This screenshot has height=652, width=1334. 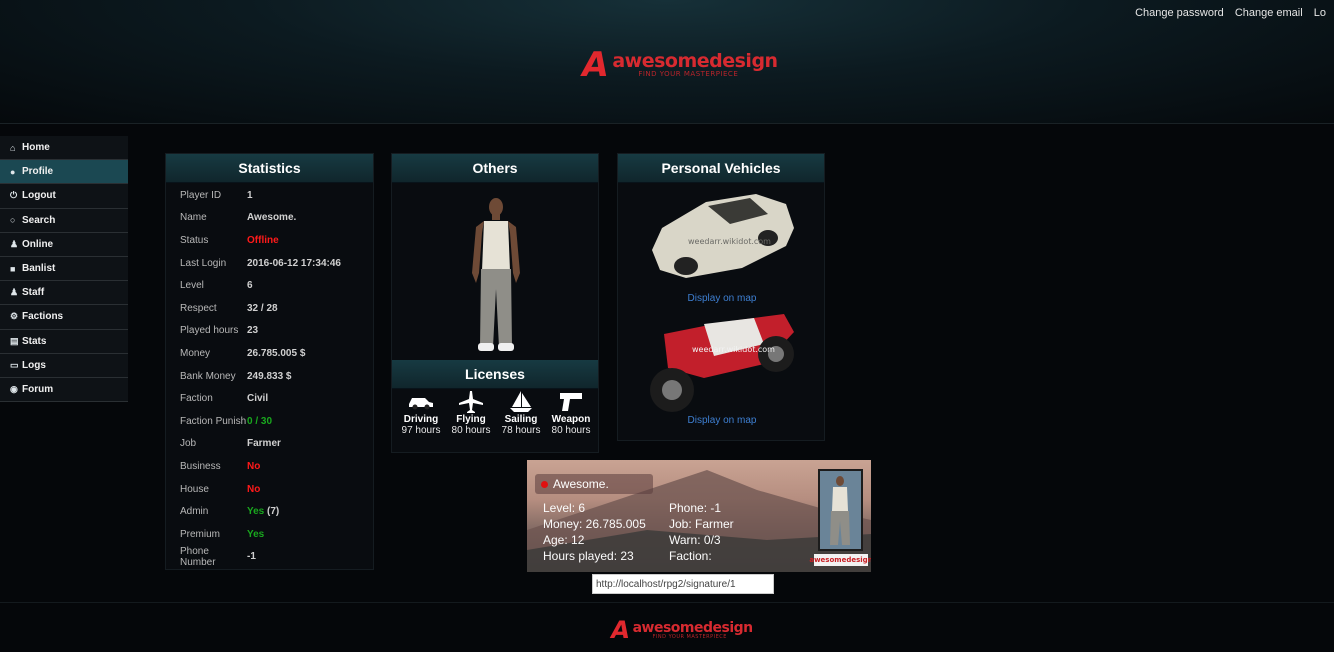 I want to click on stats-row: Last Login 2016-06-12 17:34:46, so click(x=269, y=263).